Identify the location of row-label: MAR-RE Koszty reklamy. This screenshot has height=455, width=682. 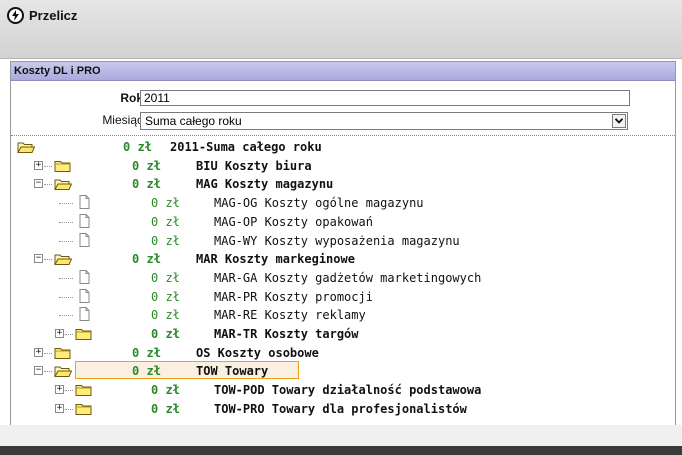
(290, 315).